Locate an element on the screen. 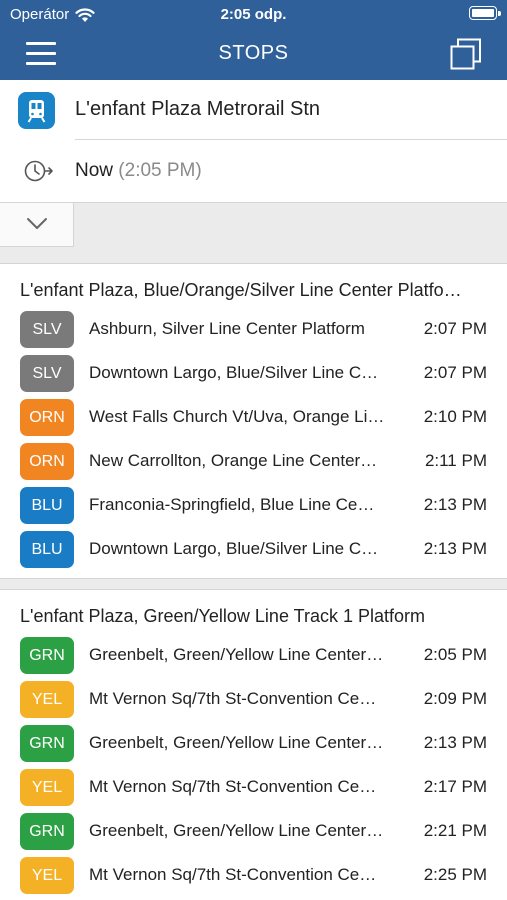 This screenshot has width=507, height=900. metro-train-icon is located at coordinates (36, 110).